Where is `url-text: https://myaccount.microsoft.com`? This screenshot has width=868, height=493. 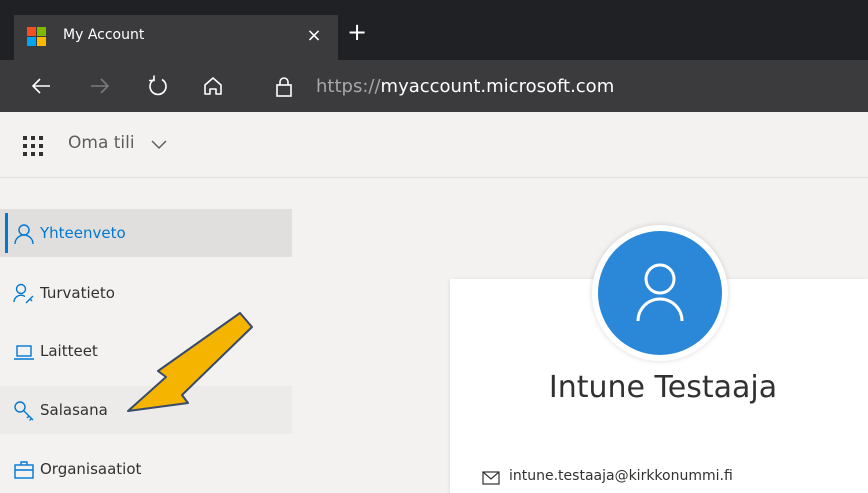 url-text: https://myaccount.microsoft.com is located at coordinates (465, 86).